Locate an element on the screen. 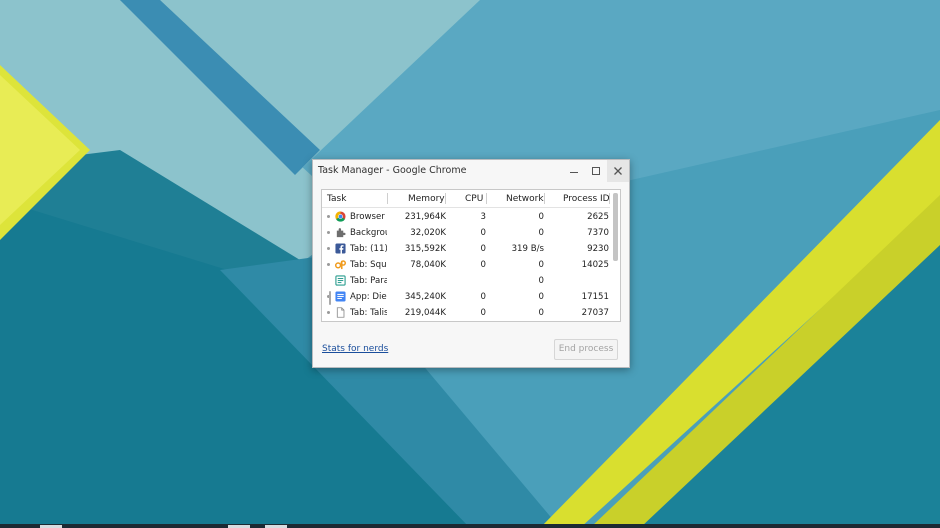 This screenshot has height=528, width=940. scrollbar-thumb is located at coordinates (615, 227).